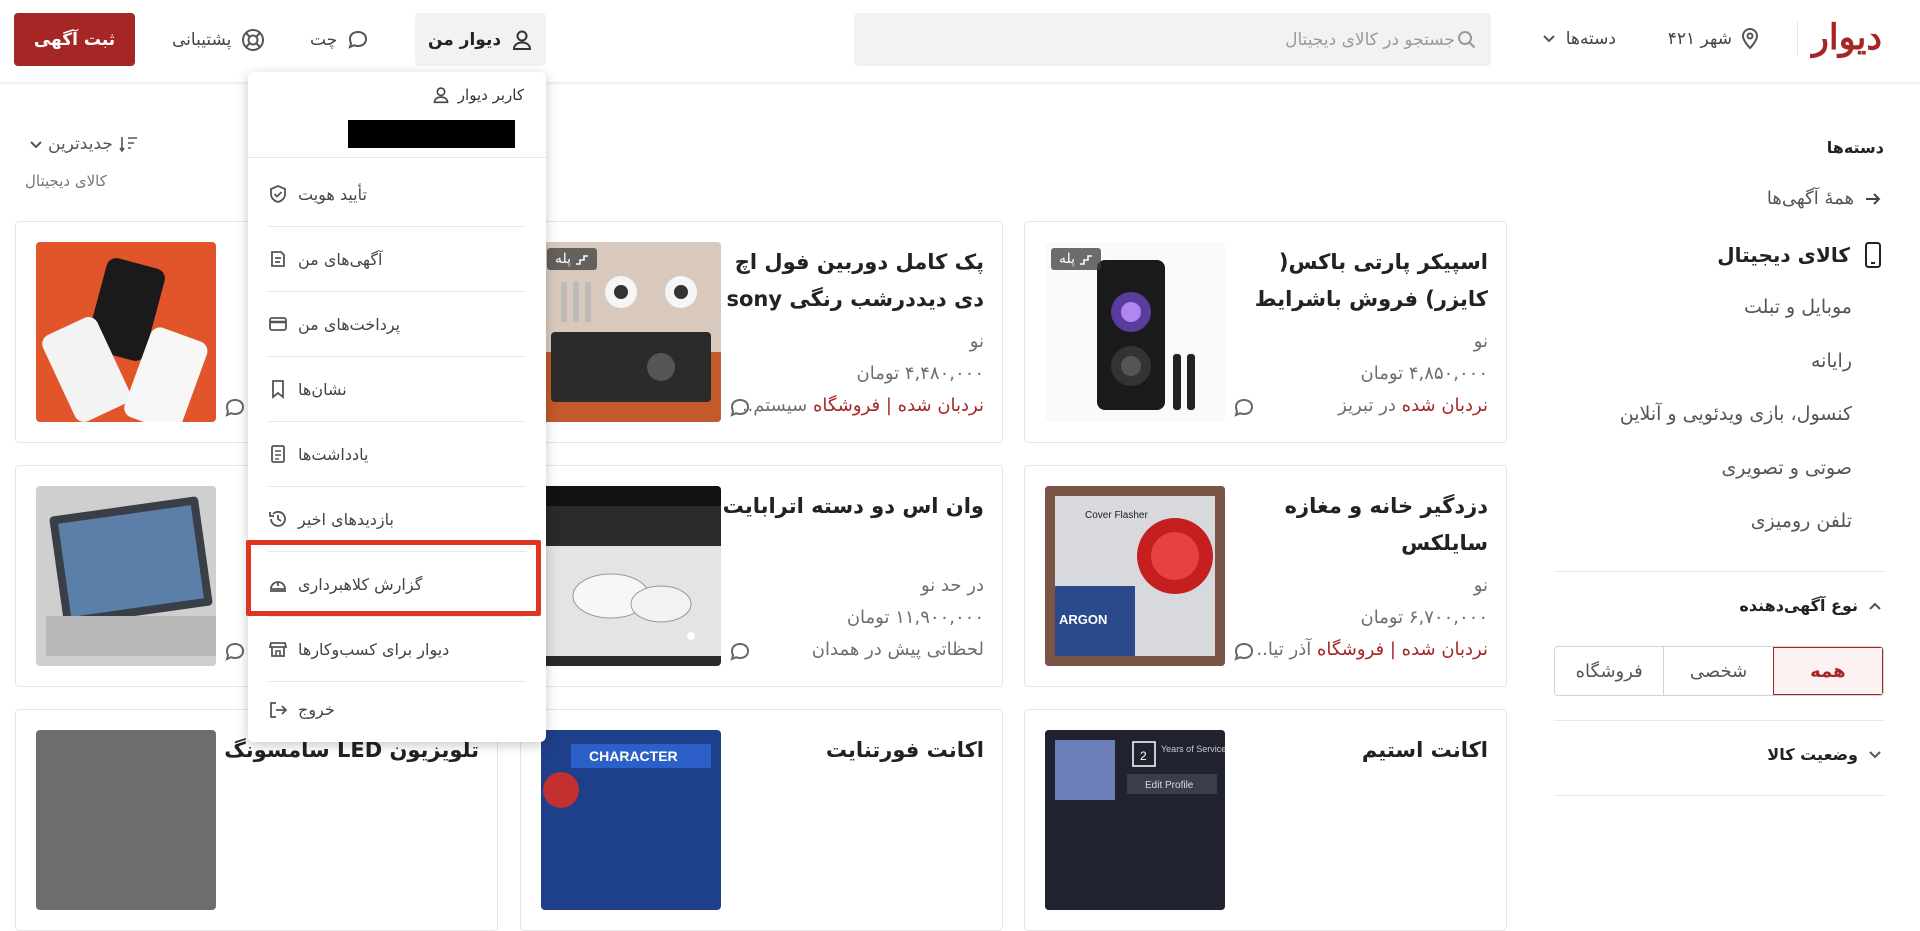 The height and width of the screenshot is (931, 1920). I want to click on user-icon, so click(441, 95).